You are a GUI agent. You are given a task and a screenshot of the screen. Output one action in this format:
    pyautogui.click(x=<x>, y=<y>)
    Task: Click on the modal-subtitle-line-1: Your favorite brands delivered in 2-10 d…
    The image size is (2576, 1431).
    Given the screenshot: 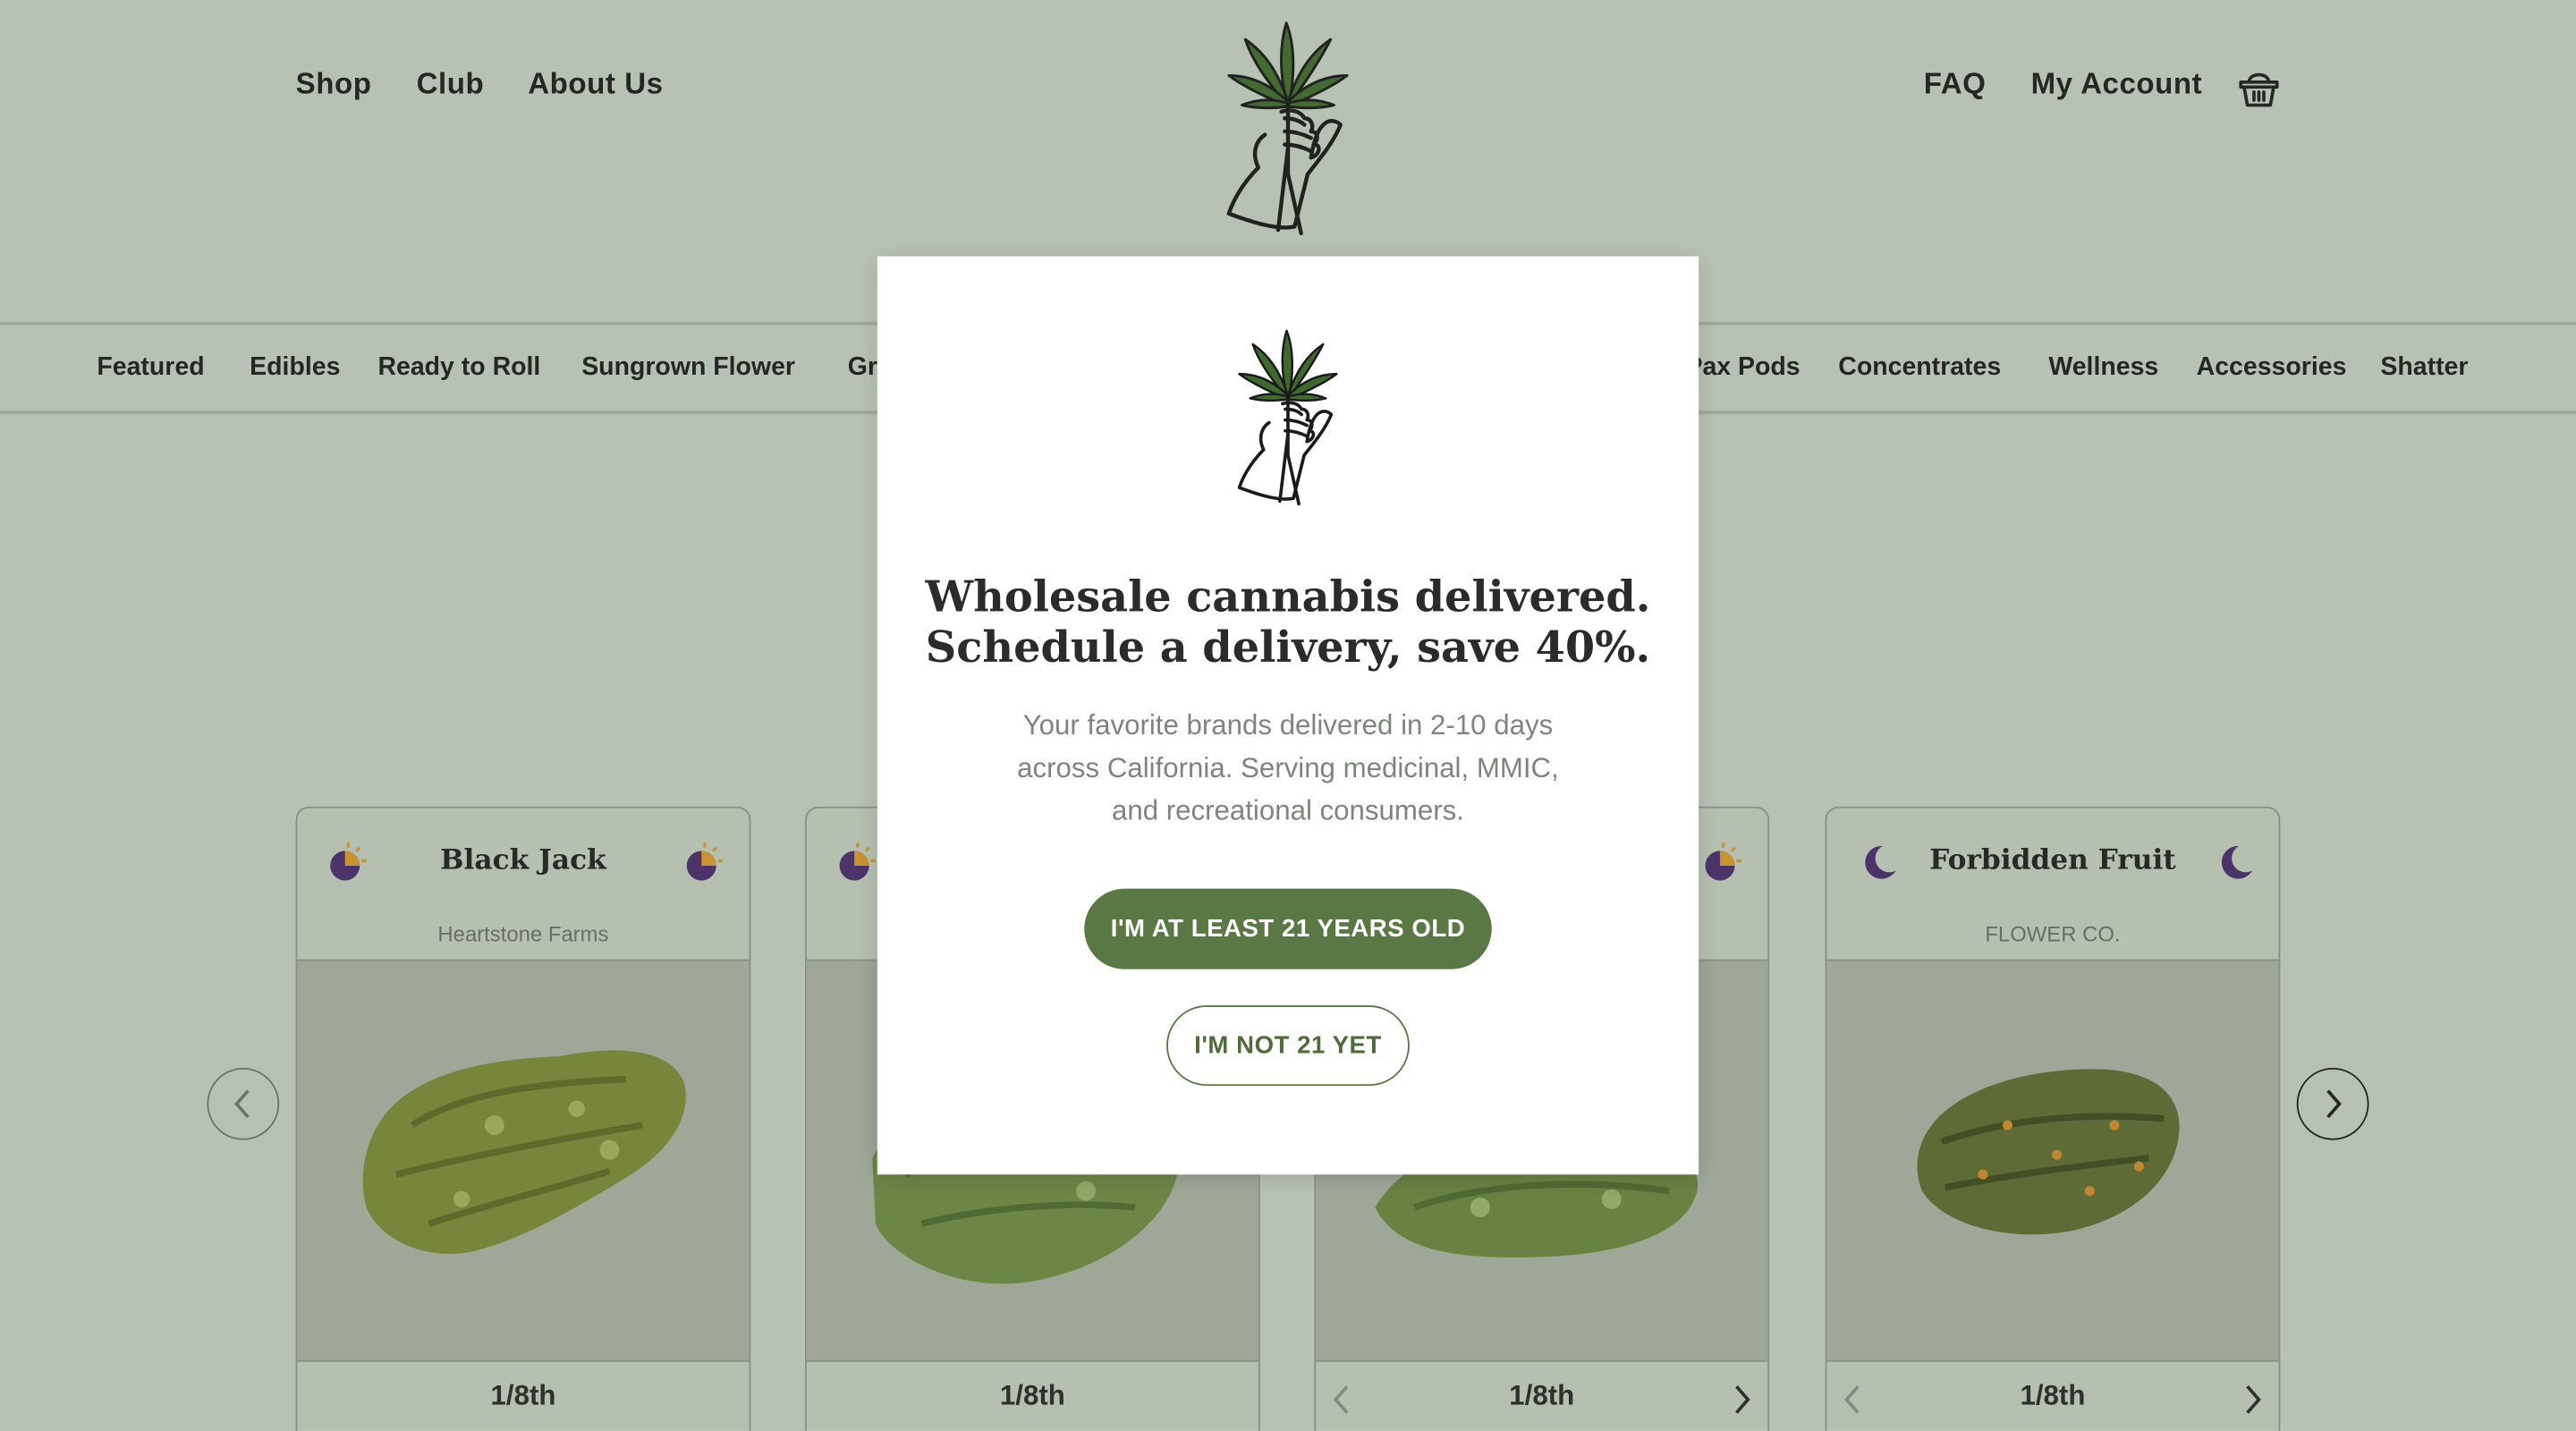 What is the action you would take?
    pyautogui.click(x=1288, y=725)
    